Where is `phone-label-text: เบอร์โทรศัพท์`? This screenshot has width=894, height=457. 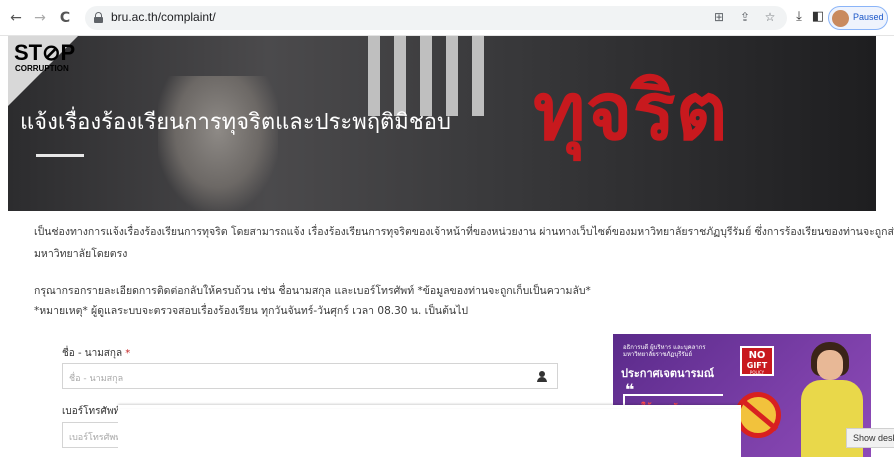 phone-label-text: เบอร์โทรศัพท์ is located at coordinates (91, 411).